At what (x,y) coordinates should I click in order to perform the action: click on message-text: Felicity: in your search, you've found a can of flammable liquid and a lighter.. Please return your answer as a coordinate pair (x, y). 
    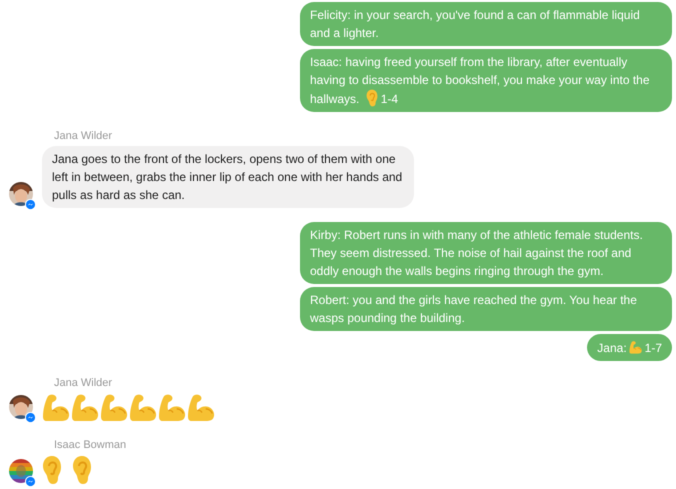
    Looking at the image, I should click on (475, 24).